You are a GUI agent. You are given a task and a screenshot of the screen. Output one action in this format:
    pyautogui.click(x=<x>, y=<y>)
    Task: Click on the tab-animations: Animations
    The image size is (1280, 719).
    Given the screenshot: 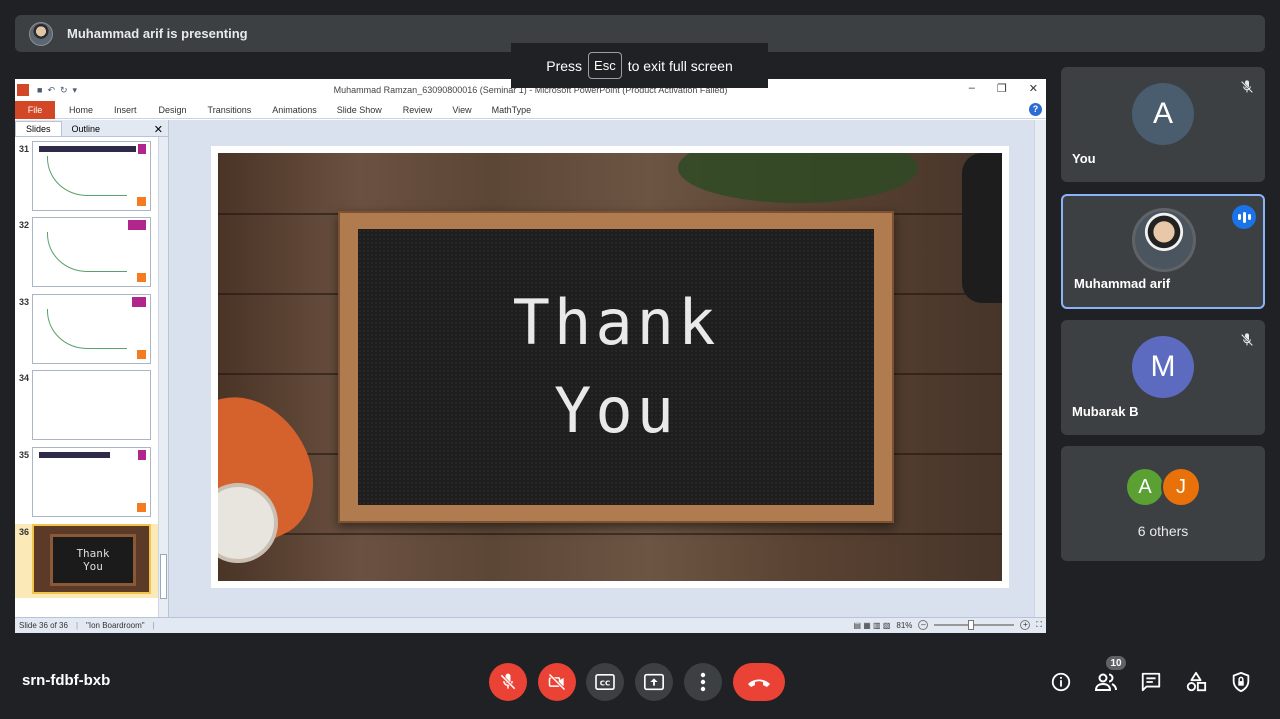 What is the action you would take?
    pyautogui.click(x=294, y=110)
    